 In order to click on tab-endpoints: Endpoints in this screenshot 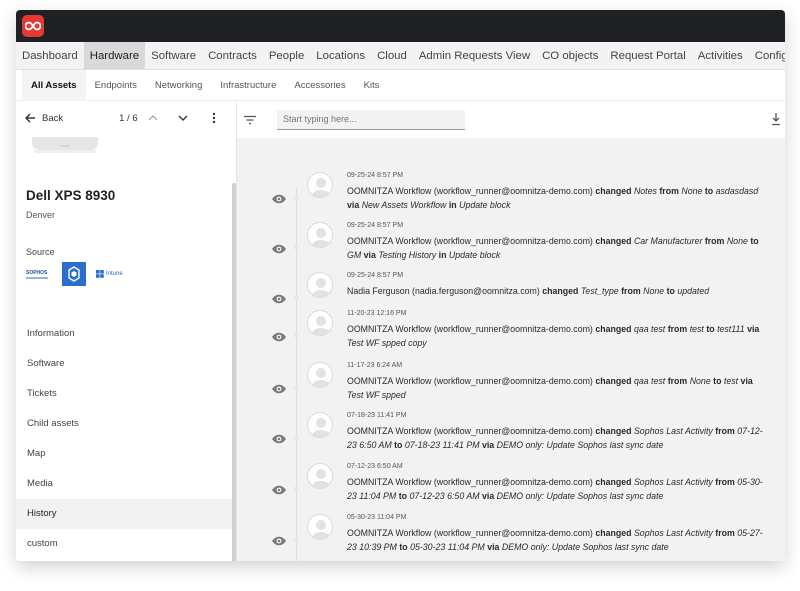, I will do `click(116, 85)`.